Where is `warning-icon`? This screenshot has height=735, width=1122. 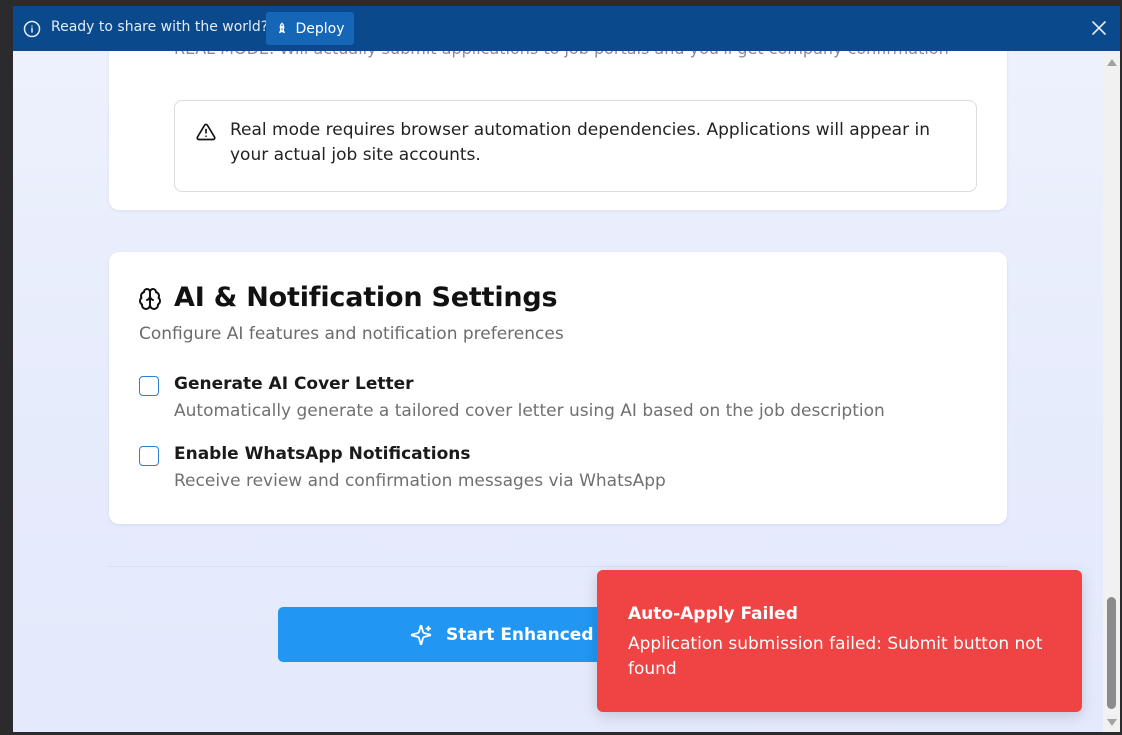 warning-icon is located at coordinates (206, 132).